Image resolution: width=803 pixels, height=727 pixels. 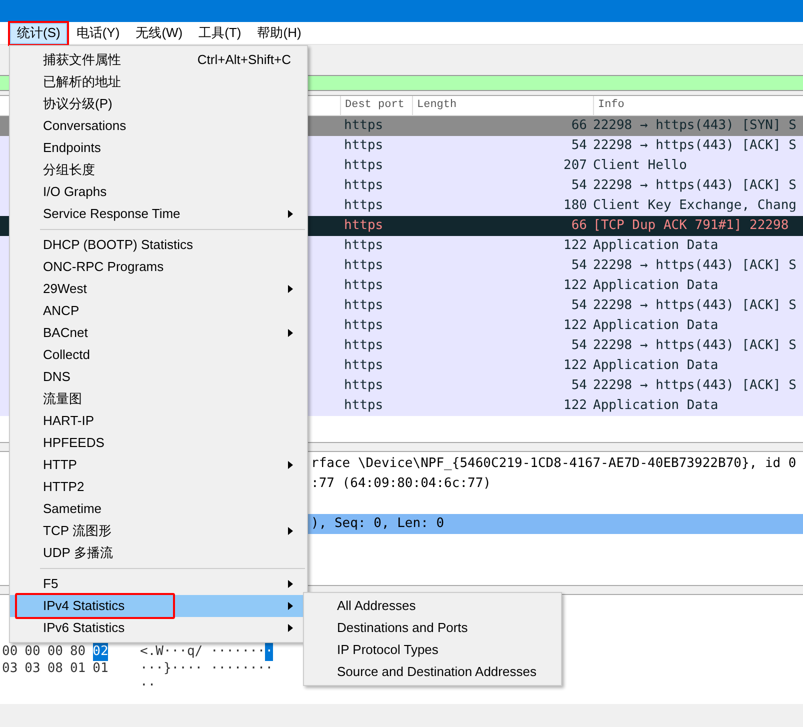 I want to click on menu-bar-item: 电话(Y), so click(x=98, y=33).